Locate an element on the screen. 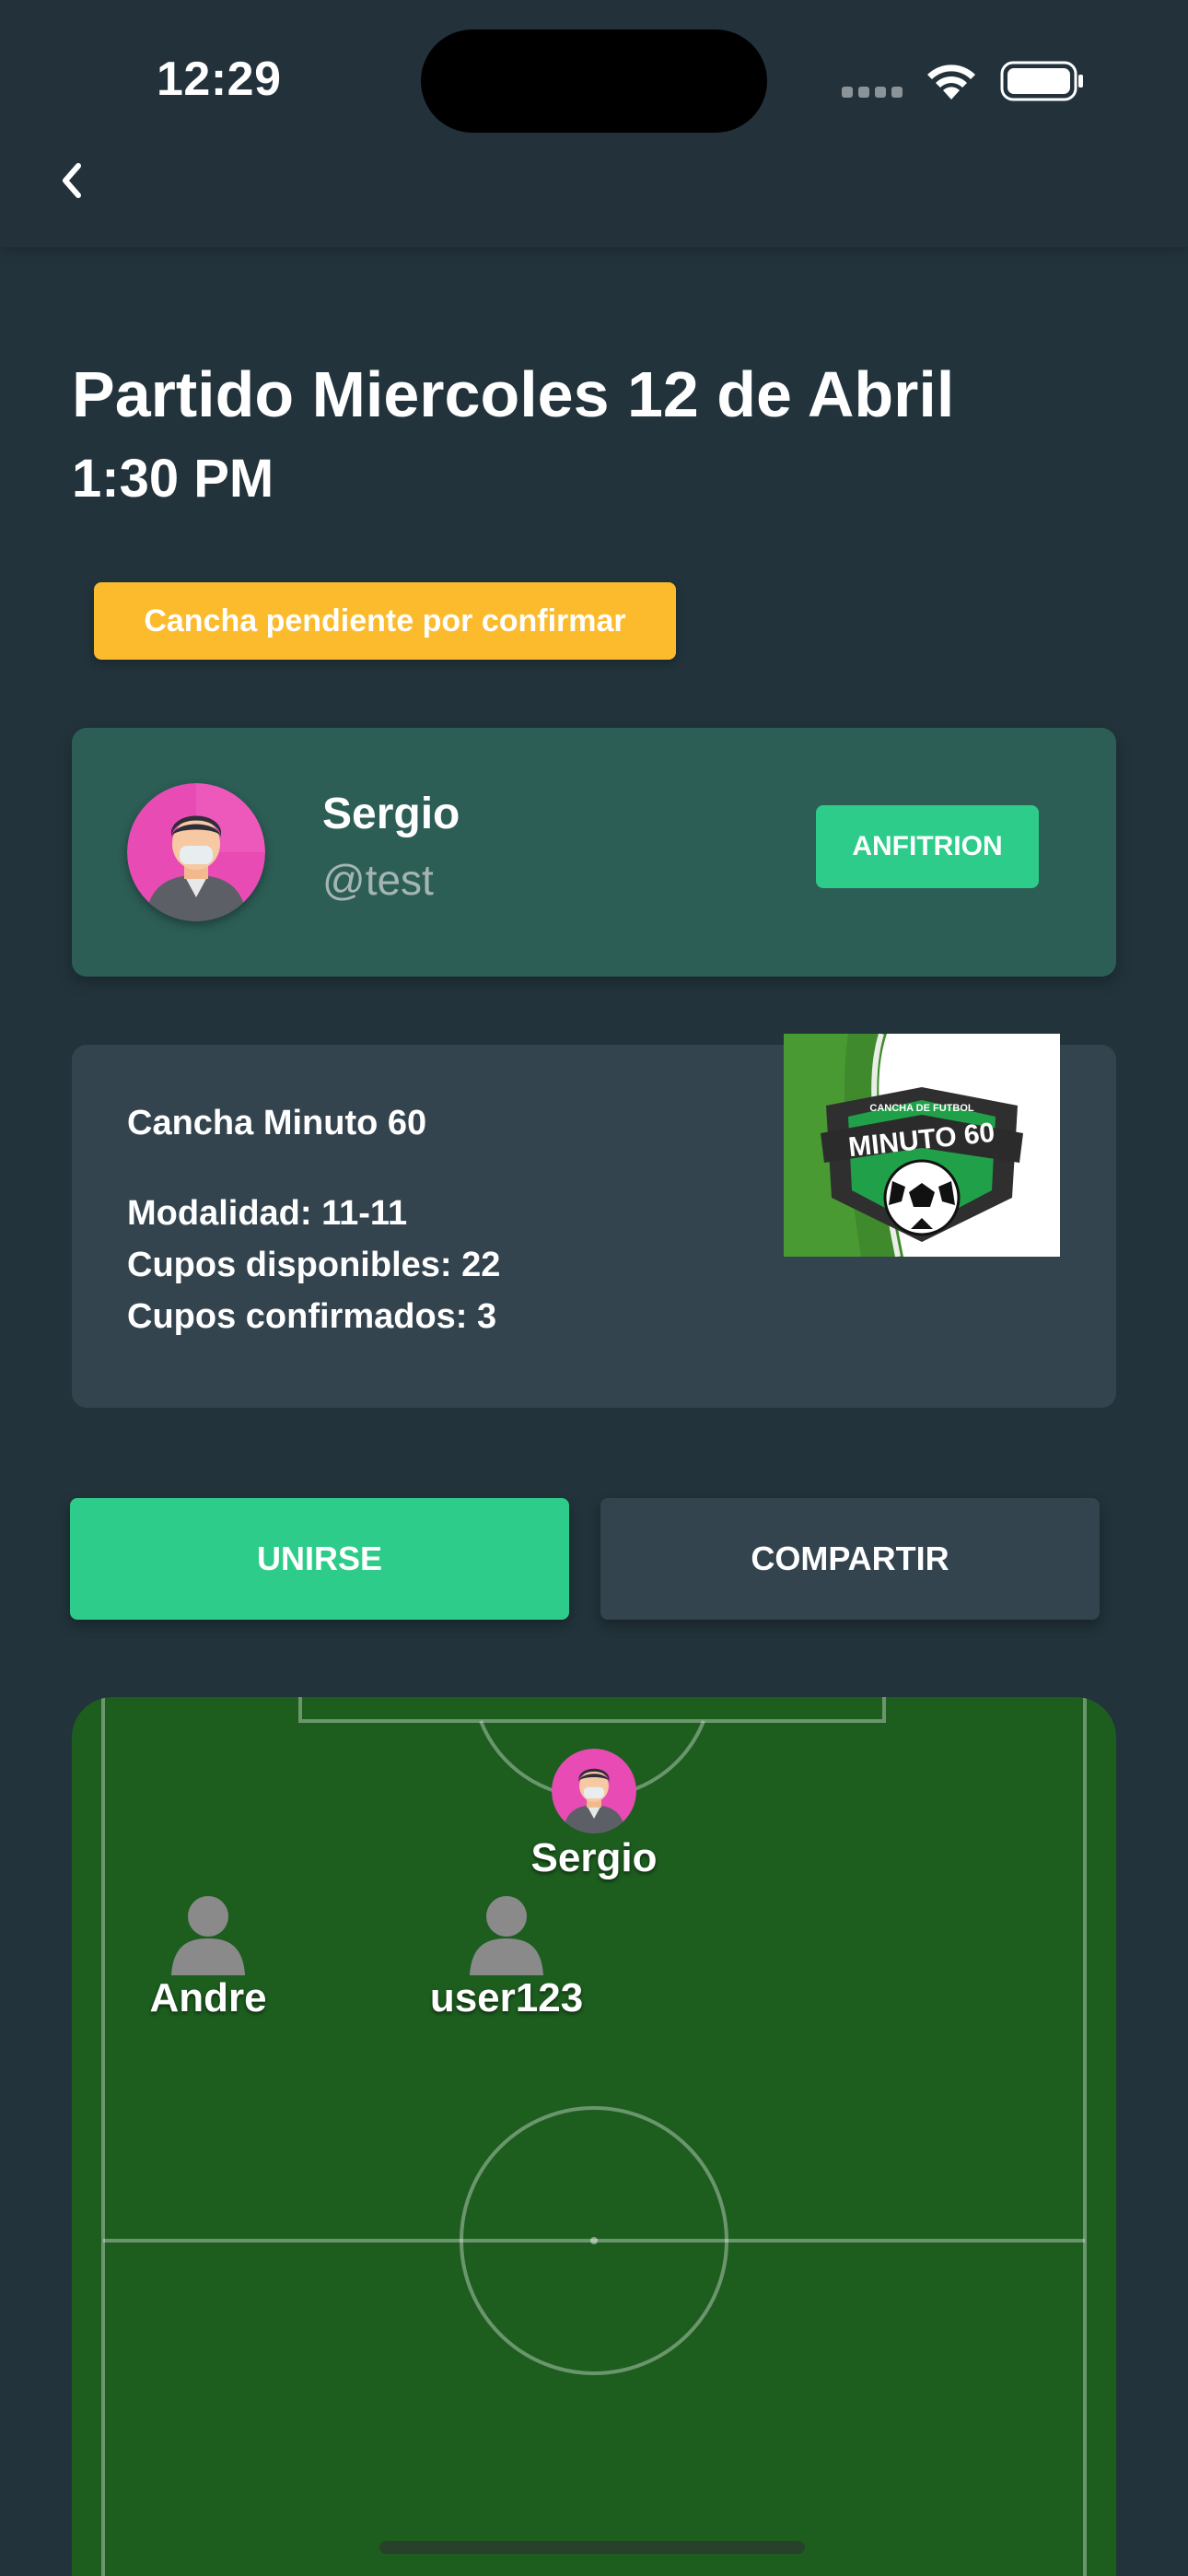 The width and height of the screenshot is (1188, 2576). status-time: 12:29 is located at coordinates (219, 79).